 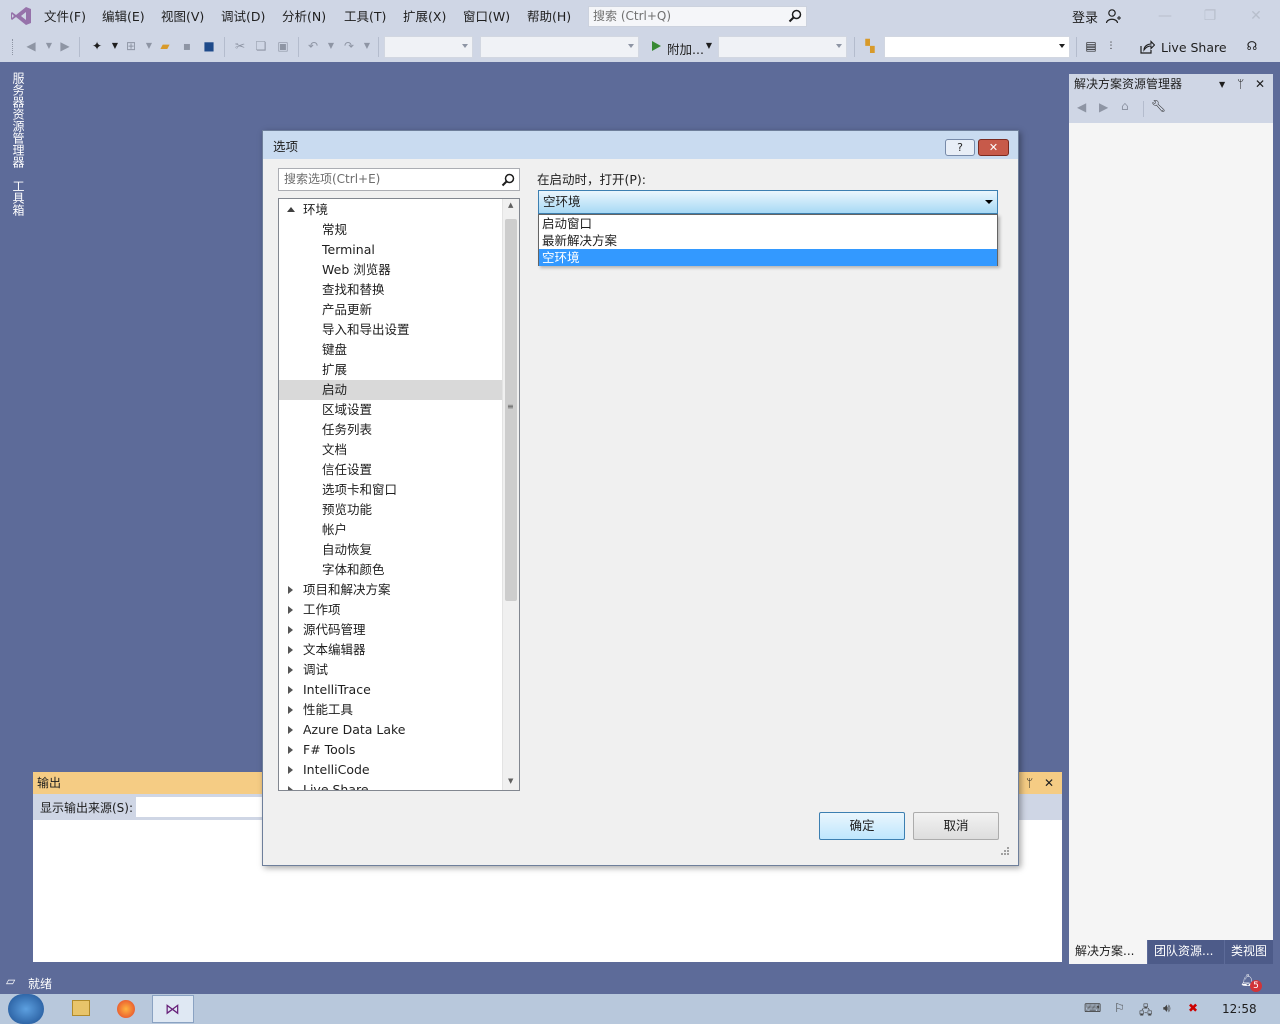 I want to click on server-explorer-tab: 服务器资源管理器, so click(x=15, y=123).